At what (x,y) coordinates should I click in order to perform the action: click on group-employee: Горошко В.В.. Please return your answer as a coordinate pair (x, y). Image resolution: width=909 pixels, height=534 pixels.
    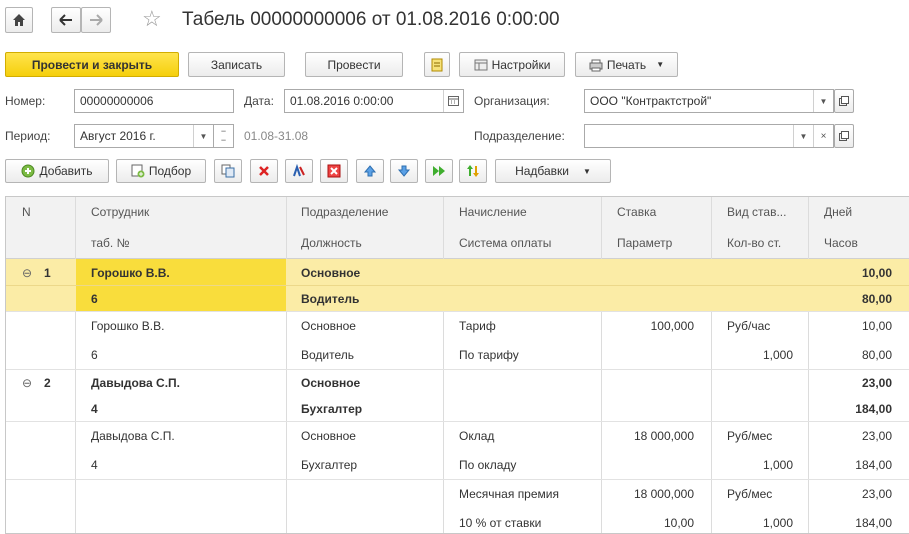
    Looking at the image, I should click on (130, 273).